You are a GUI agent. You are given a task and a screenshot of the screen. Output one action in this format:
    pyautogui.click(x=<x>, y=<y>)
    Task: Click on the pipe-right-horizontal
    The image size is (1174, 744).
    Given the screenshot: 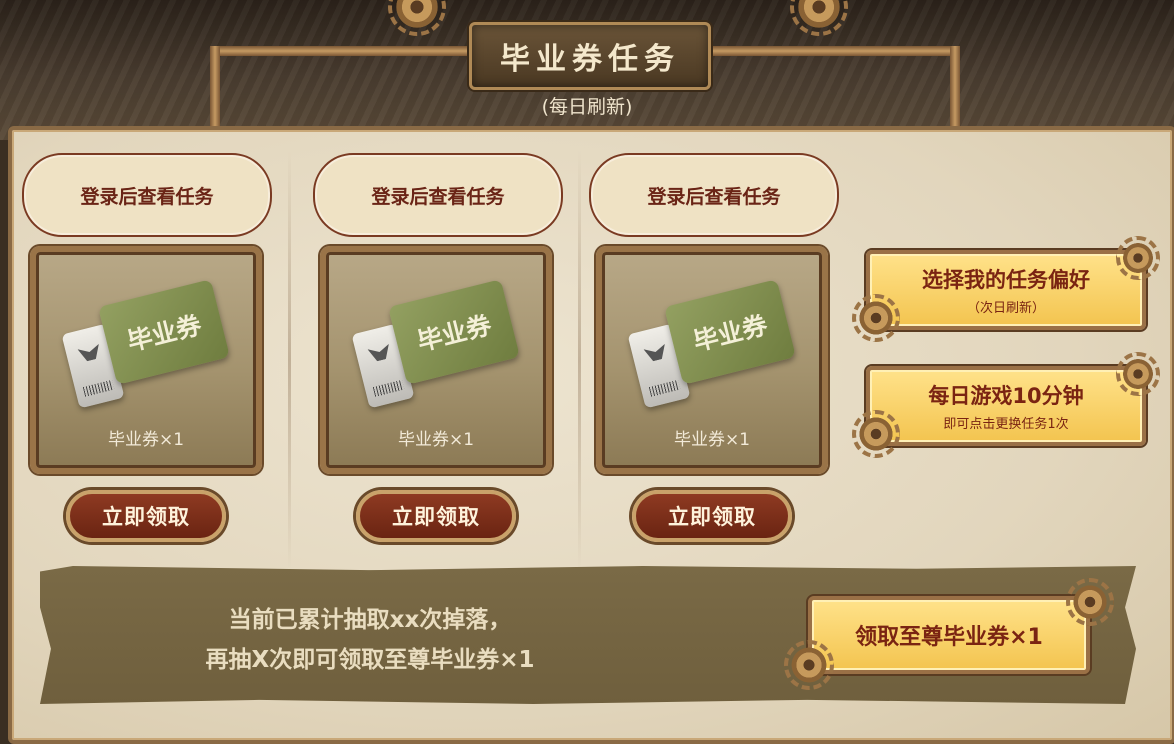 What is the action you would take?
    pyautogui.click(x=830, y=51)
    